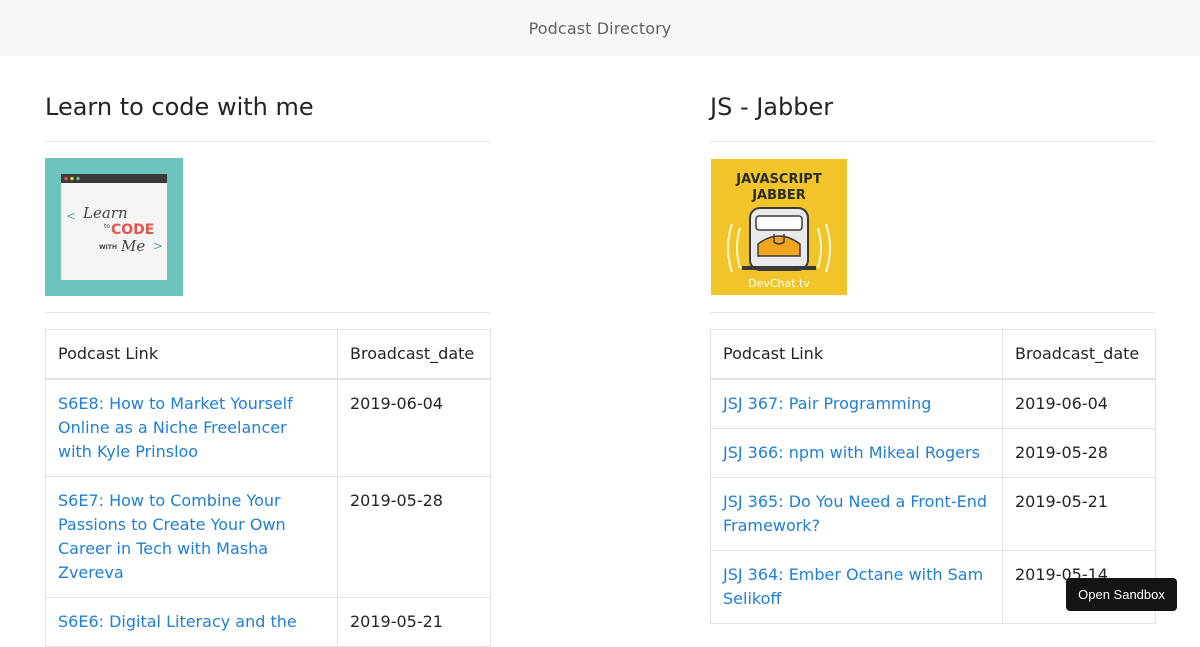  What do you see at coordinates (778, 179) in the screenshot?
I see `svg-text: JAVASCRIPT` at bounding box center [778, 179].